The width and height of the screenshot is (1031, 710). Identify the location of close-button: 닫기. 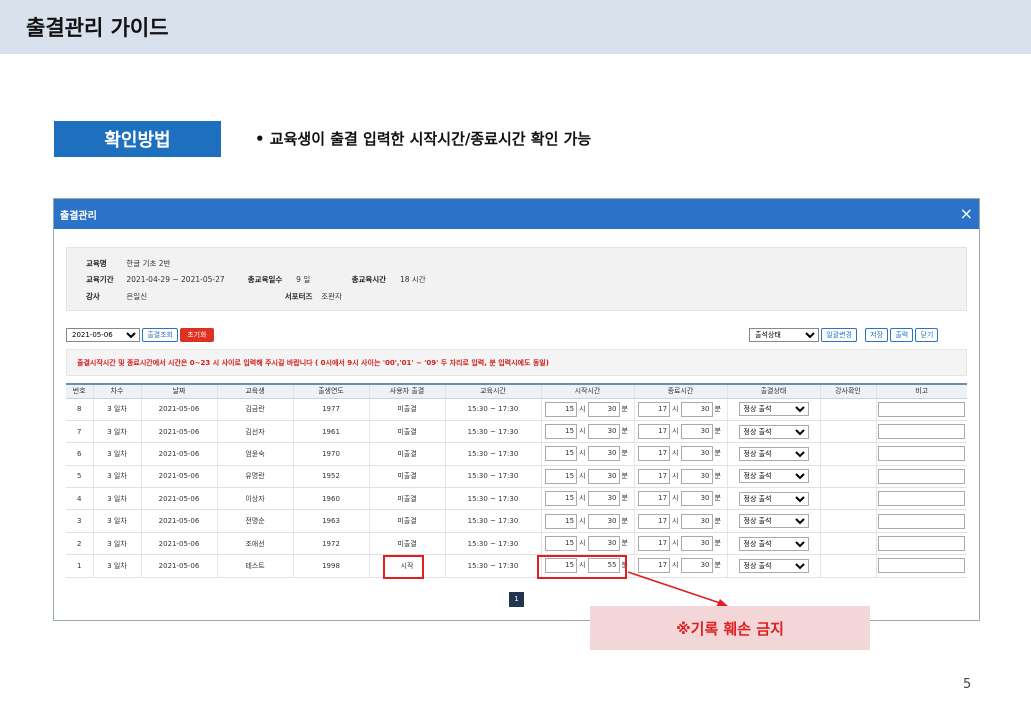
(927, 335).